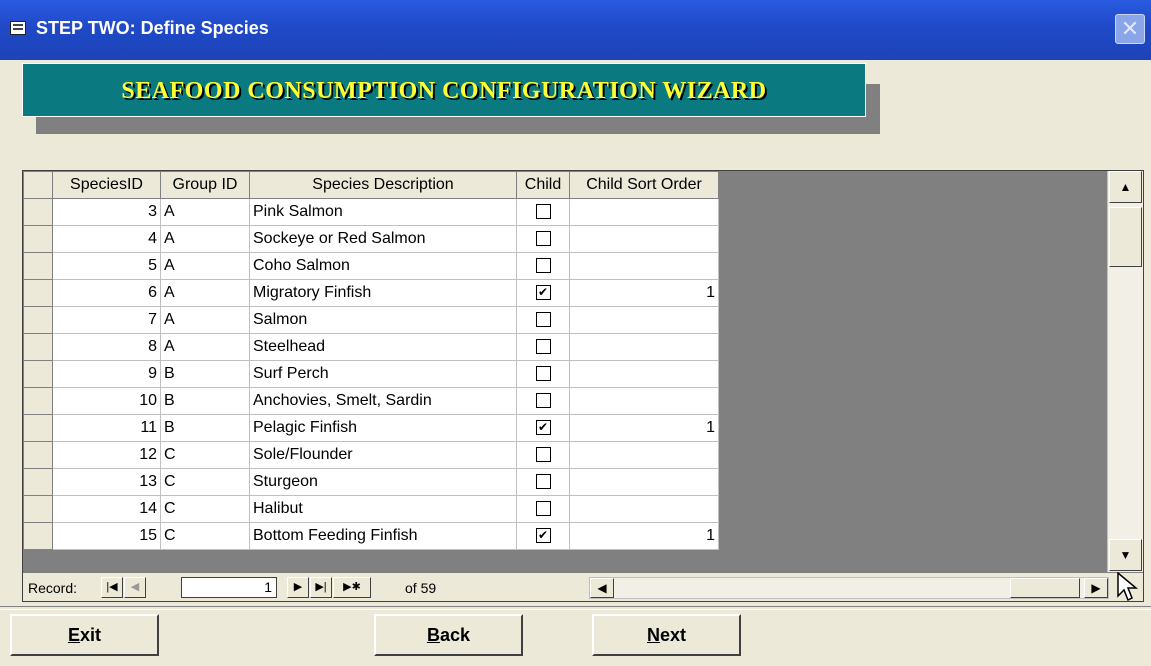 This screenshot has width=1151, height=666. I want to click on species-id-cell: 10, so click(106, 401).